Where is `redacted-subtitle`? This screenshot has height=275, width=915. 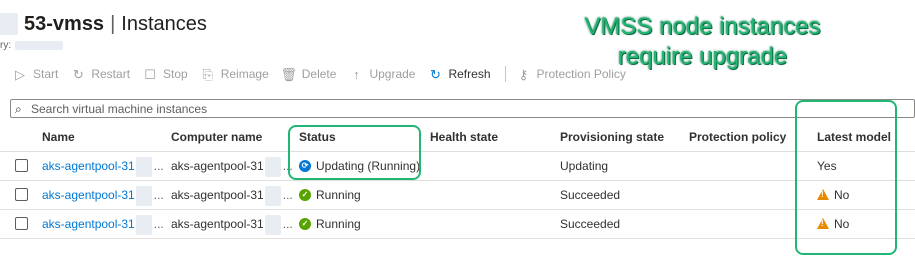 redacted-subtitle is located at coordinates (39, 45).